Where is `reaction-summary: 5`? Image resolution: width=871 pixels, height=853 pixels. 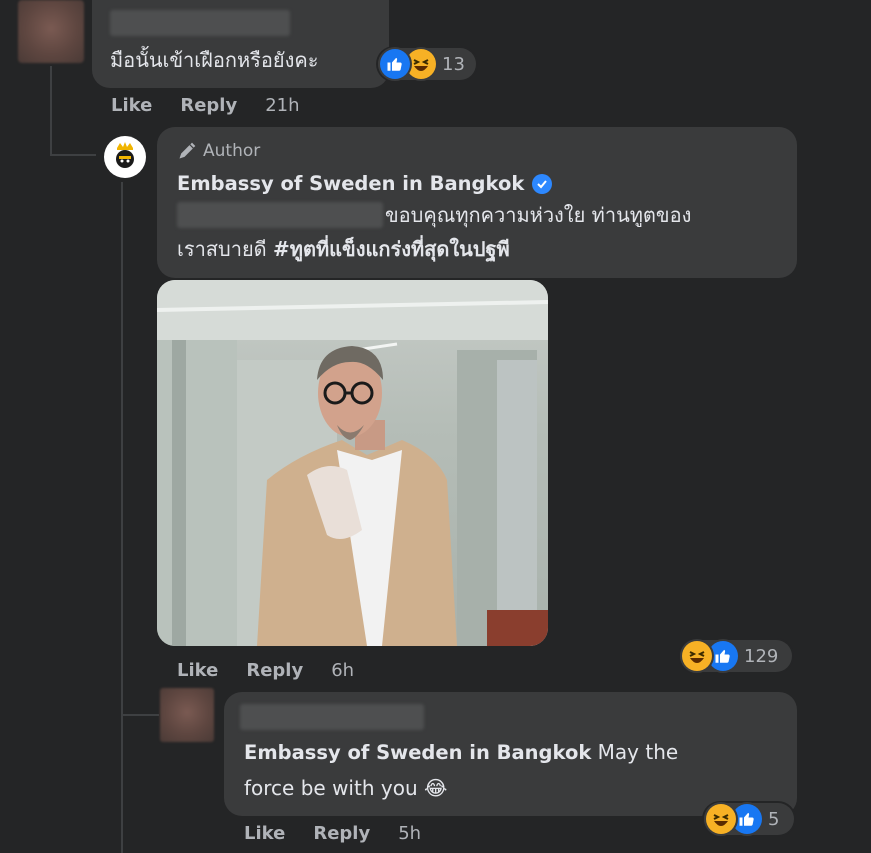
reaction-summary: 5 is located at coordinates (749, 819).